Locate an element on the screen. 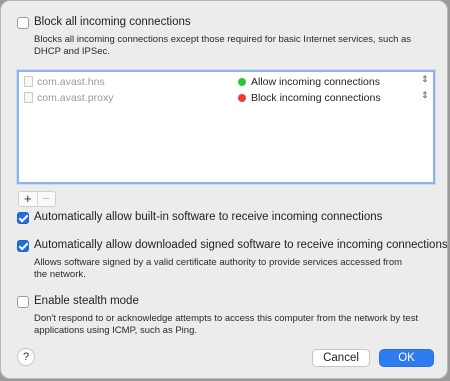 The width and height of the screenshot is (450, 381). list-add-remove-control: + − is located at coordinates (37, 199).